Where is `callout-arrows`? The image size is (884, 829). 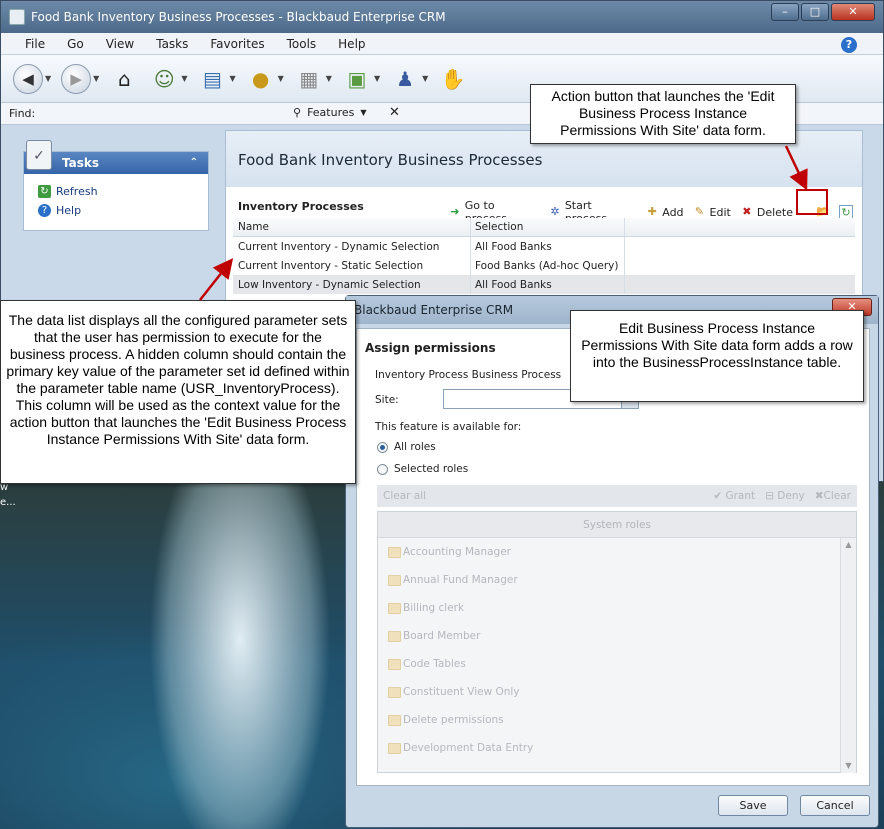
callout-arrows is located at coordinates (503, 223).